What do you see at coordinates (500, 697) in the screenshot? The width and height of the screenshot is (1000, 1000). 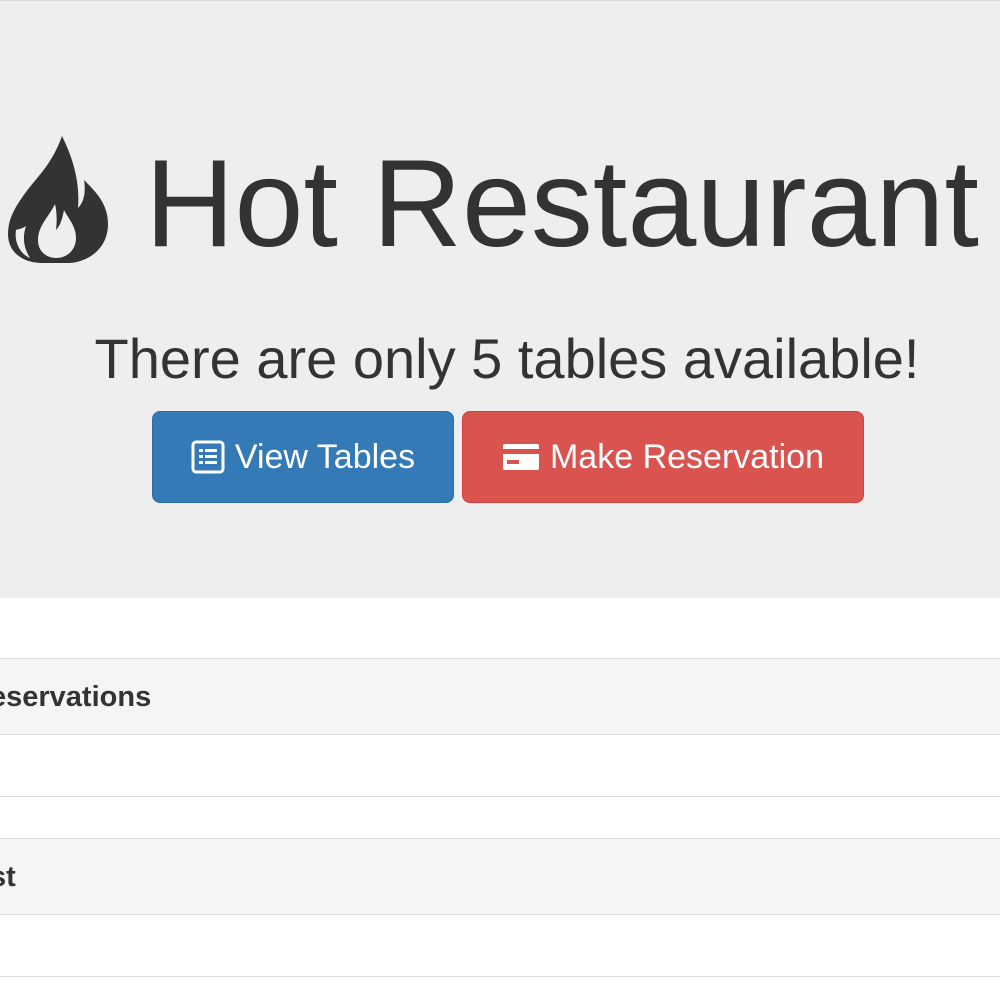 I see `panel-heading: eservations` at bounding box center [500, 697].